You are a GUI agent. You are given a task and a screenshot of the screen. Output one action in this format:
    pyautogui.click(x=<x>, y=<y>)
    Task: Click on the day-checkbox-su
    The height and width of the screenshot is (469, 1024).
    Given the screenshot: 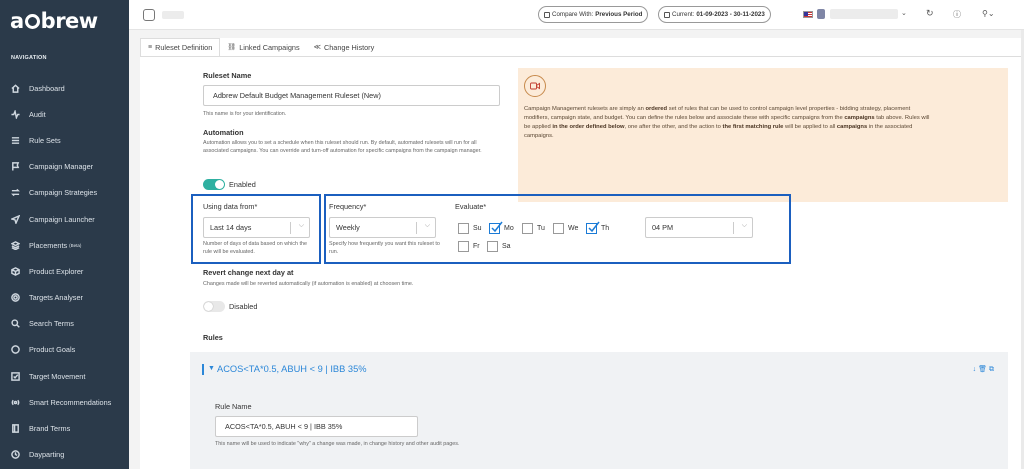 What is the action you would take?
    pyautogui.click(x=463, y=228)
    